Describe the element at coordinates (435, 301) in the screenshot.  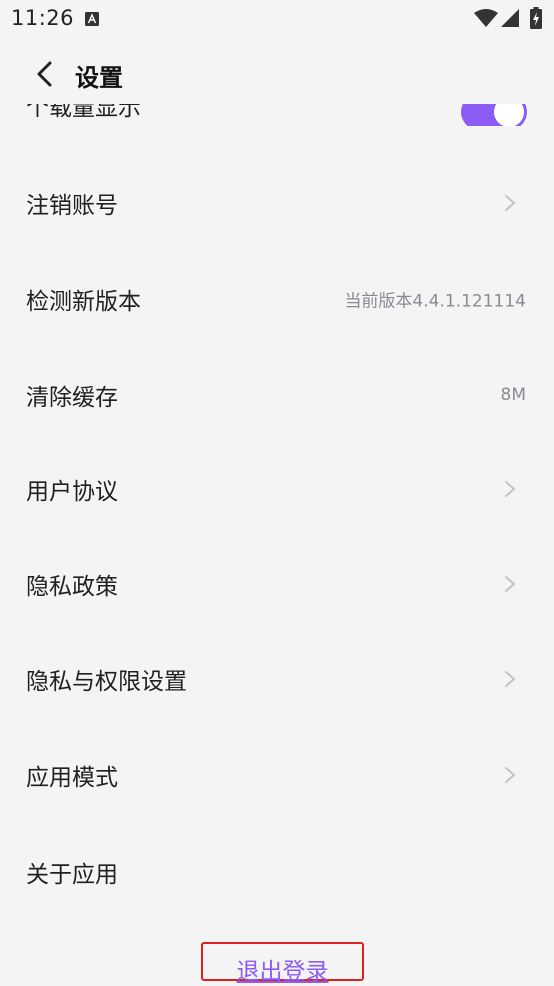
I see `version-value: 当前版本4.4.1.121114` at that location.